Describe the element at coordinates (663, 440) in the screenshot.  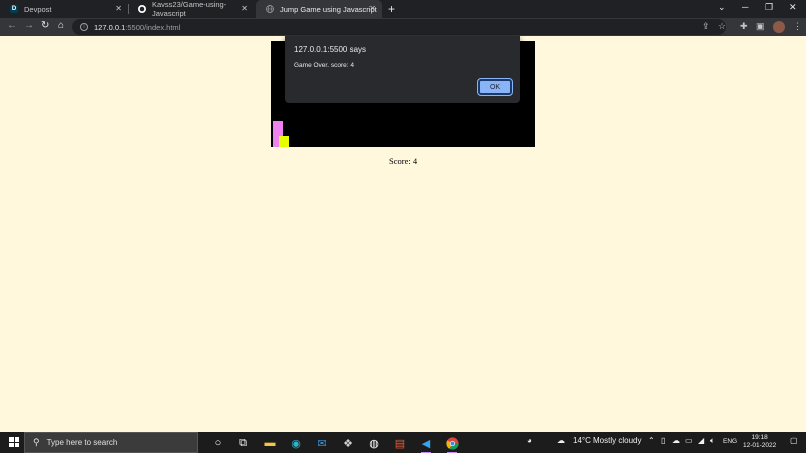
I see `phone-icon: ▯` at that location.